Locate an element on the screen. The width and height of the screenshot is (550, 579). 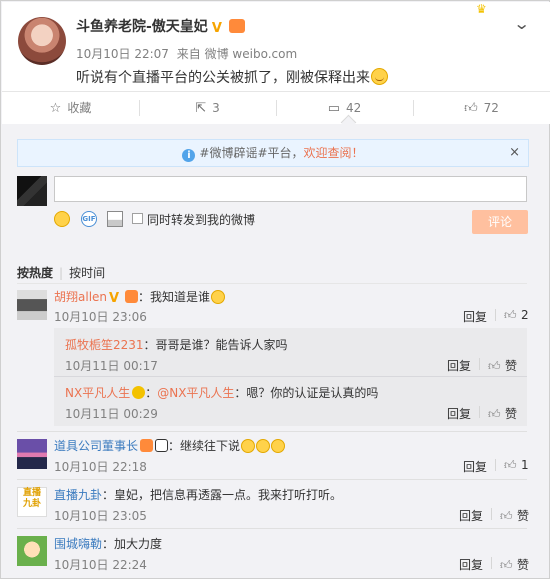
comment-time: 10月10日 23:05 is located at coordinates (100, 516).